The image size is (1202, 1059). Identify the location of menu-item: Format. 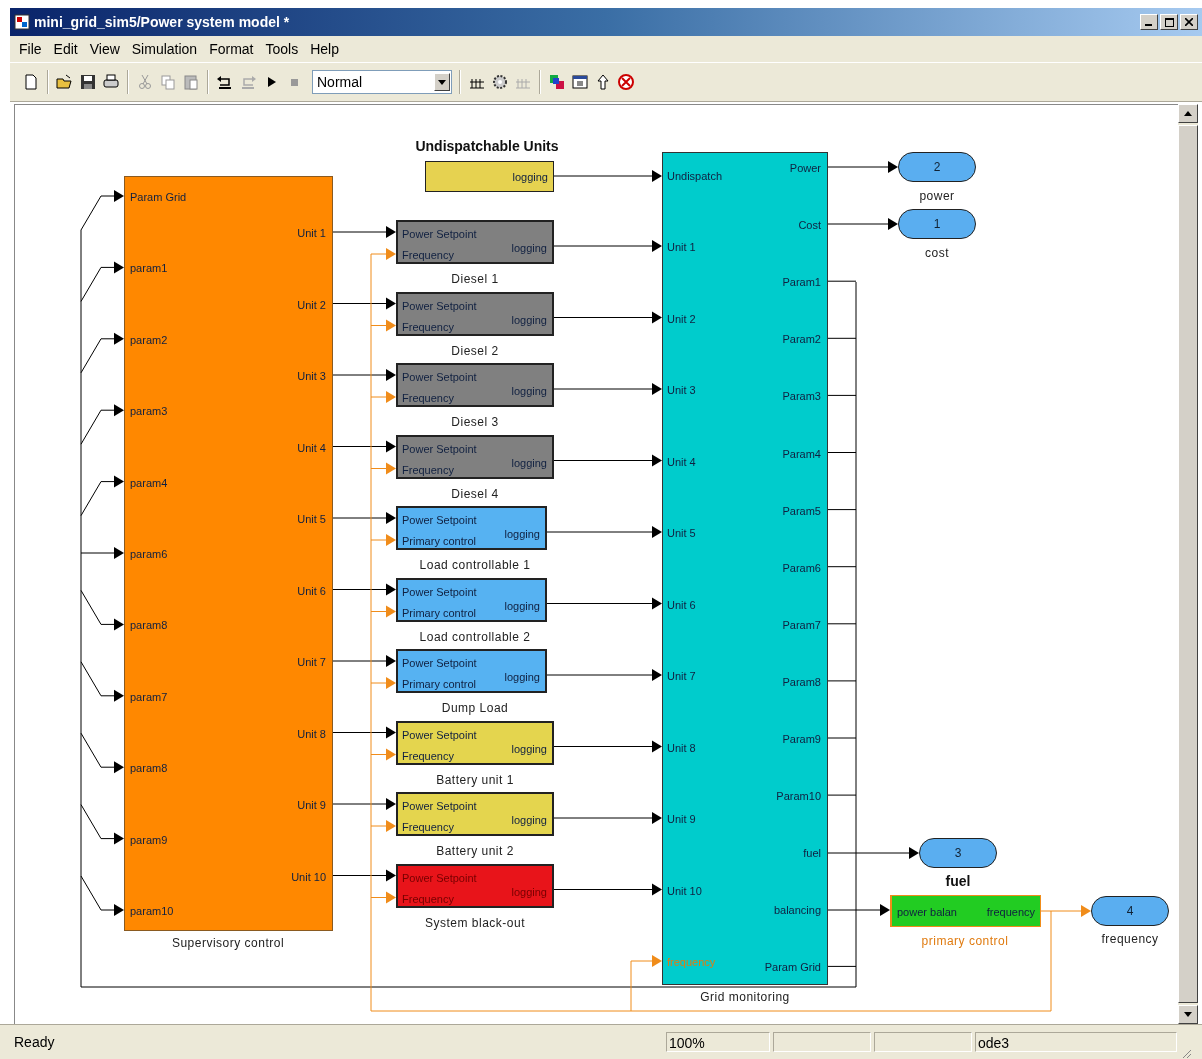
(231, 49).